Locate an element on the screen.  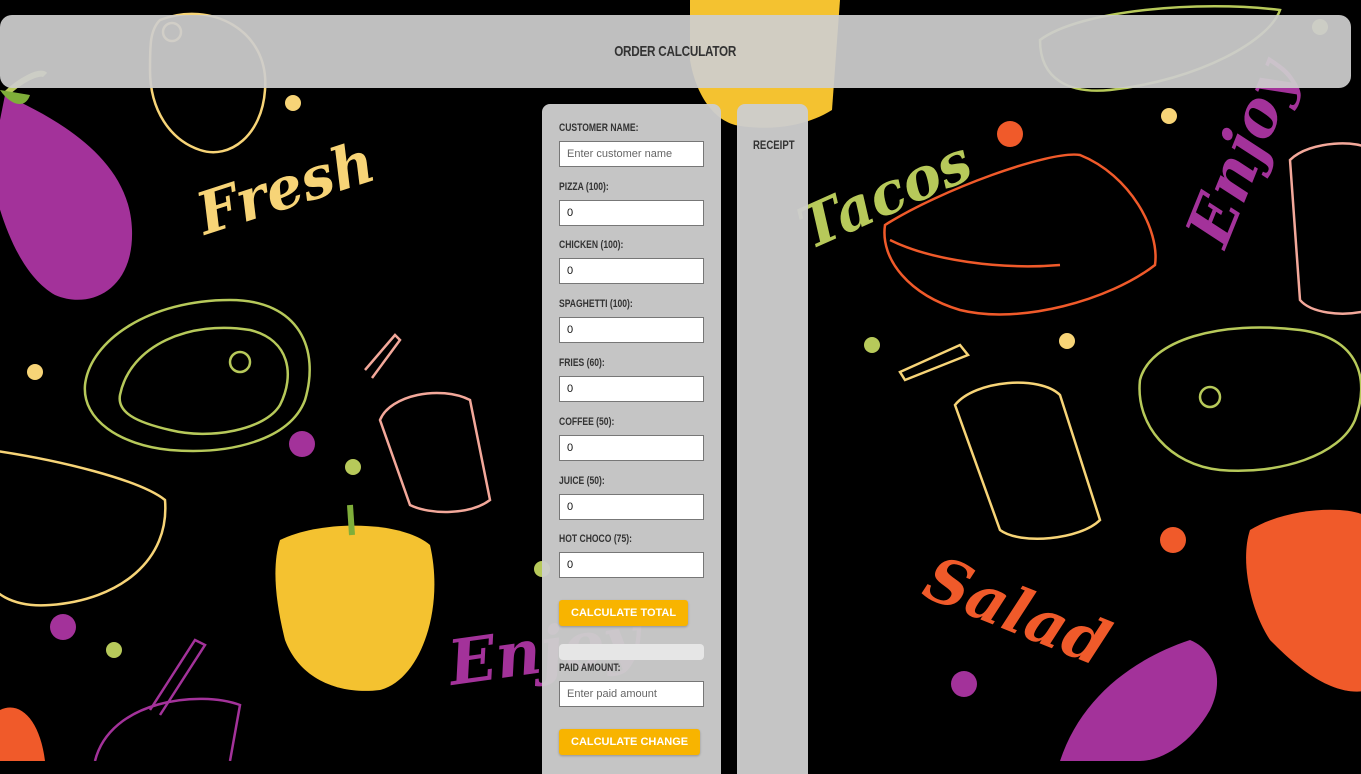
calculate-total-button: CALCULATE TOTAL is located at coordinates (624, 613).